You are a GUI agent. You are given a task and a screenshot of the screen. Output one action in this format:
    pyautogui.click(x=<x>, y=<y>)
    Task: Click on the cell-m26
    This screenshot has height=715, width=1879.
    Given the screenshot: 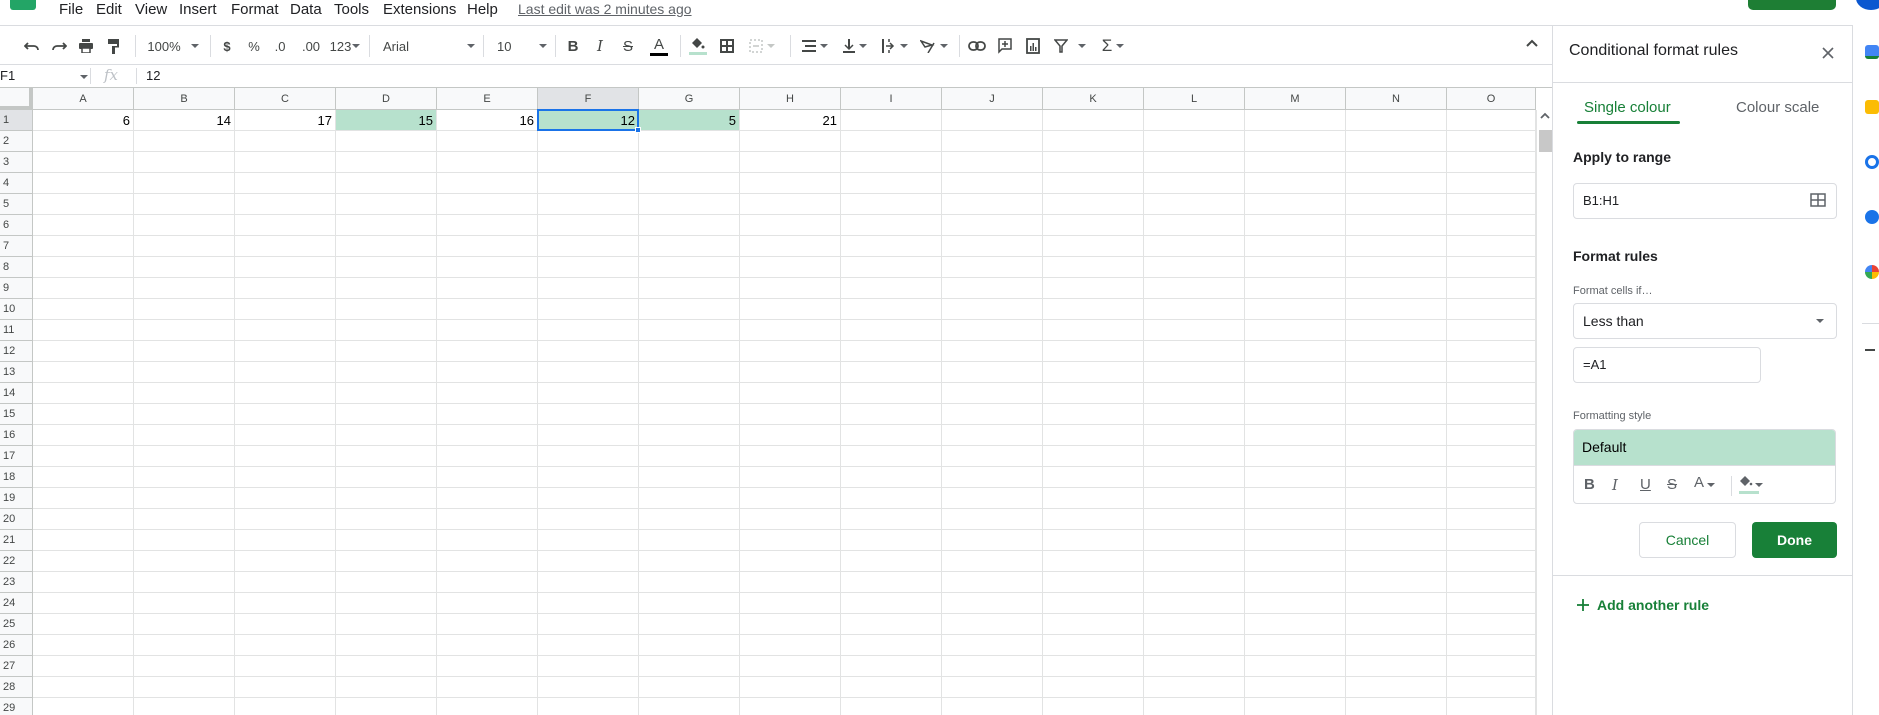 What is the action you would take?
    pyautogui.click(x=1295, y=645)
    